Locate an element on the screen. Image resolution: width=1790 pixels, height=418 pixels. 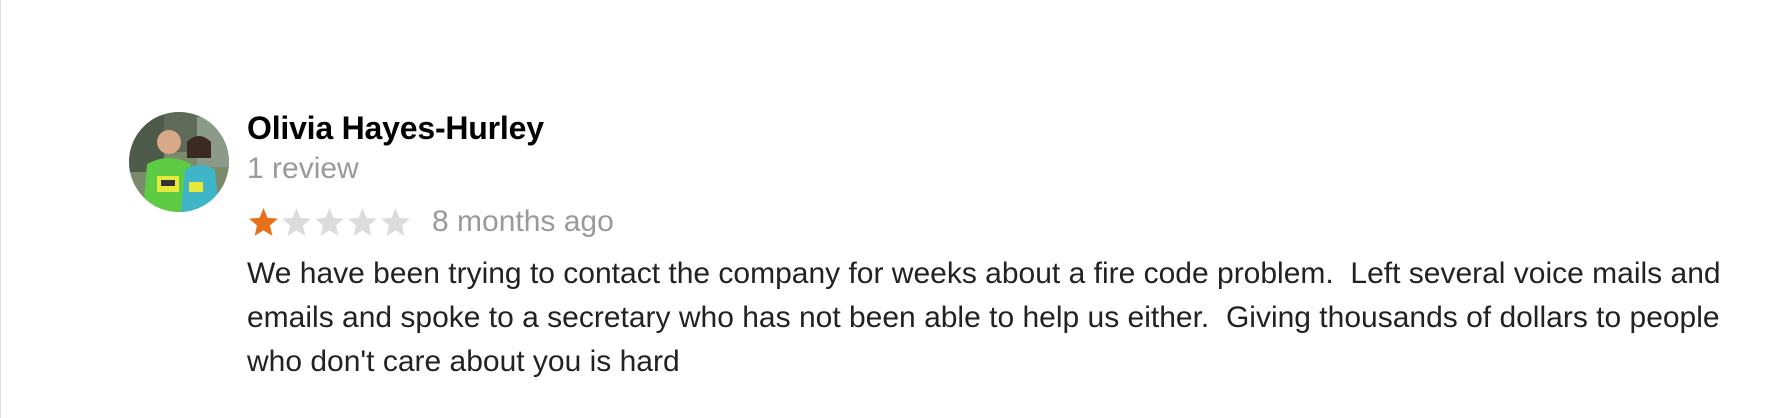
star-rating is located at coordinates (329, 222).